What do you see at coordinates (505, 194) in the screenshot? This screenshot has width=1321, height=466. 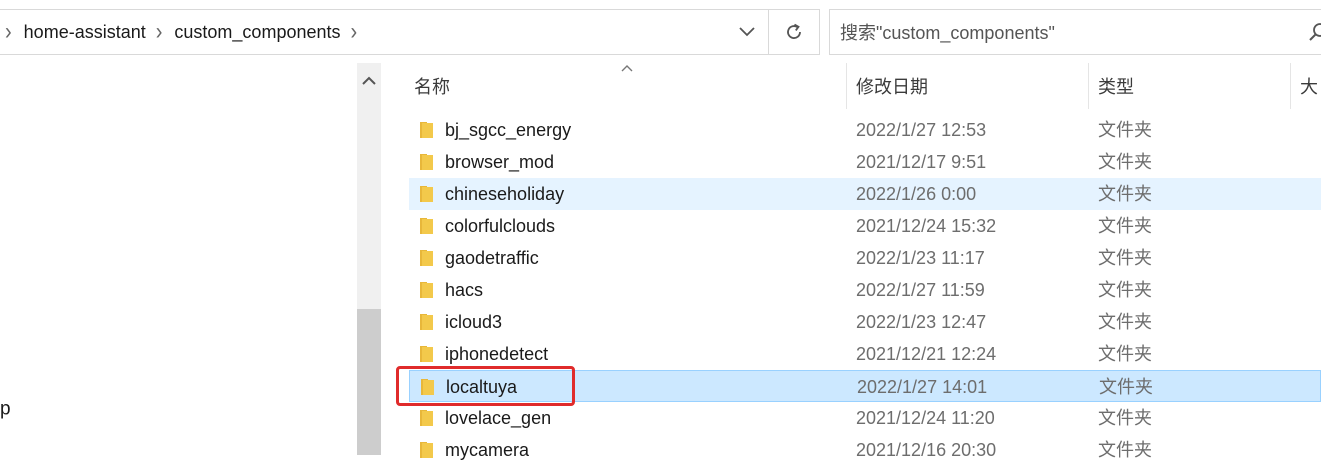 I see `file-name: chineseholiday` at bounding box center [505, 194].